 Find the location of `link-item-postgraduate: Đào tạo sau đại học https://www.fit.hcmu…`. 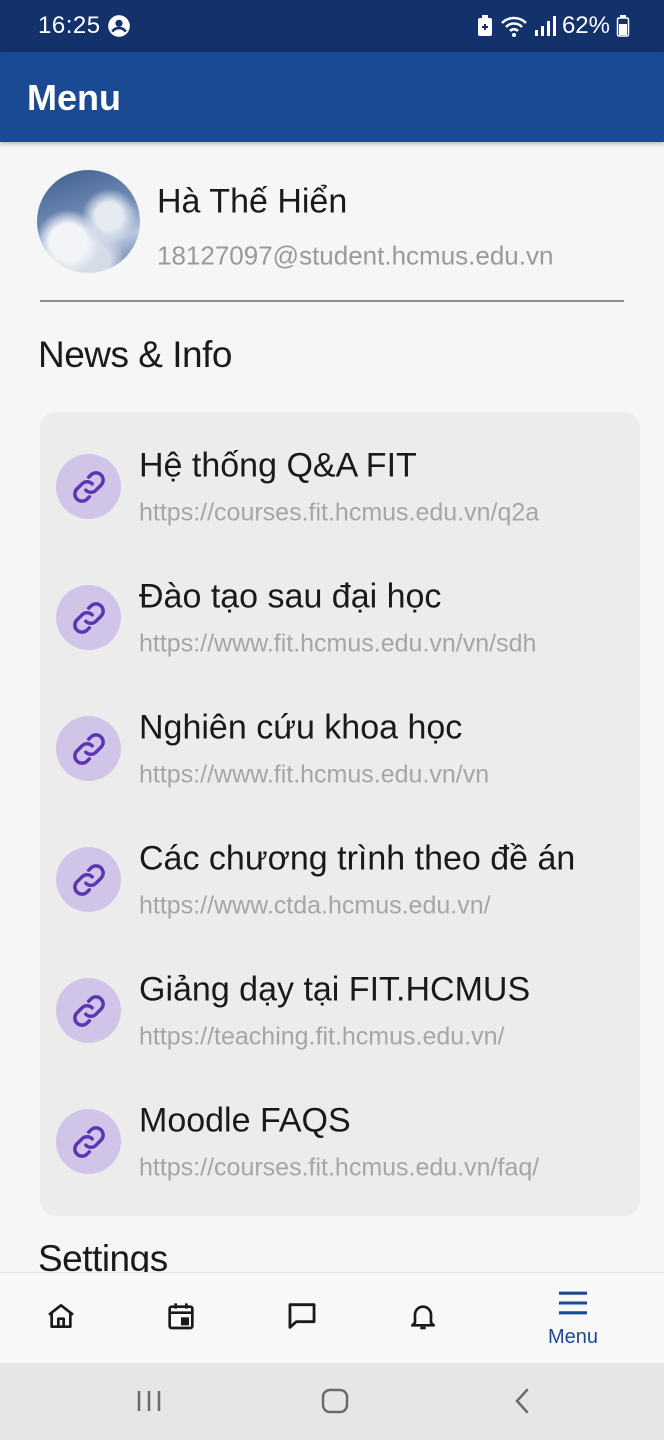

link-item-postgraduate: Đào tạo sau đại học https://www.fit.hcmu… is located at coordinates (340, 608).